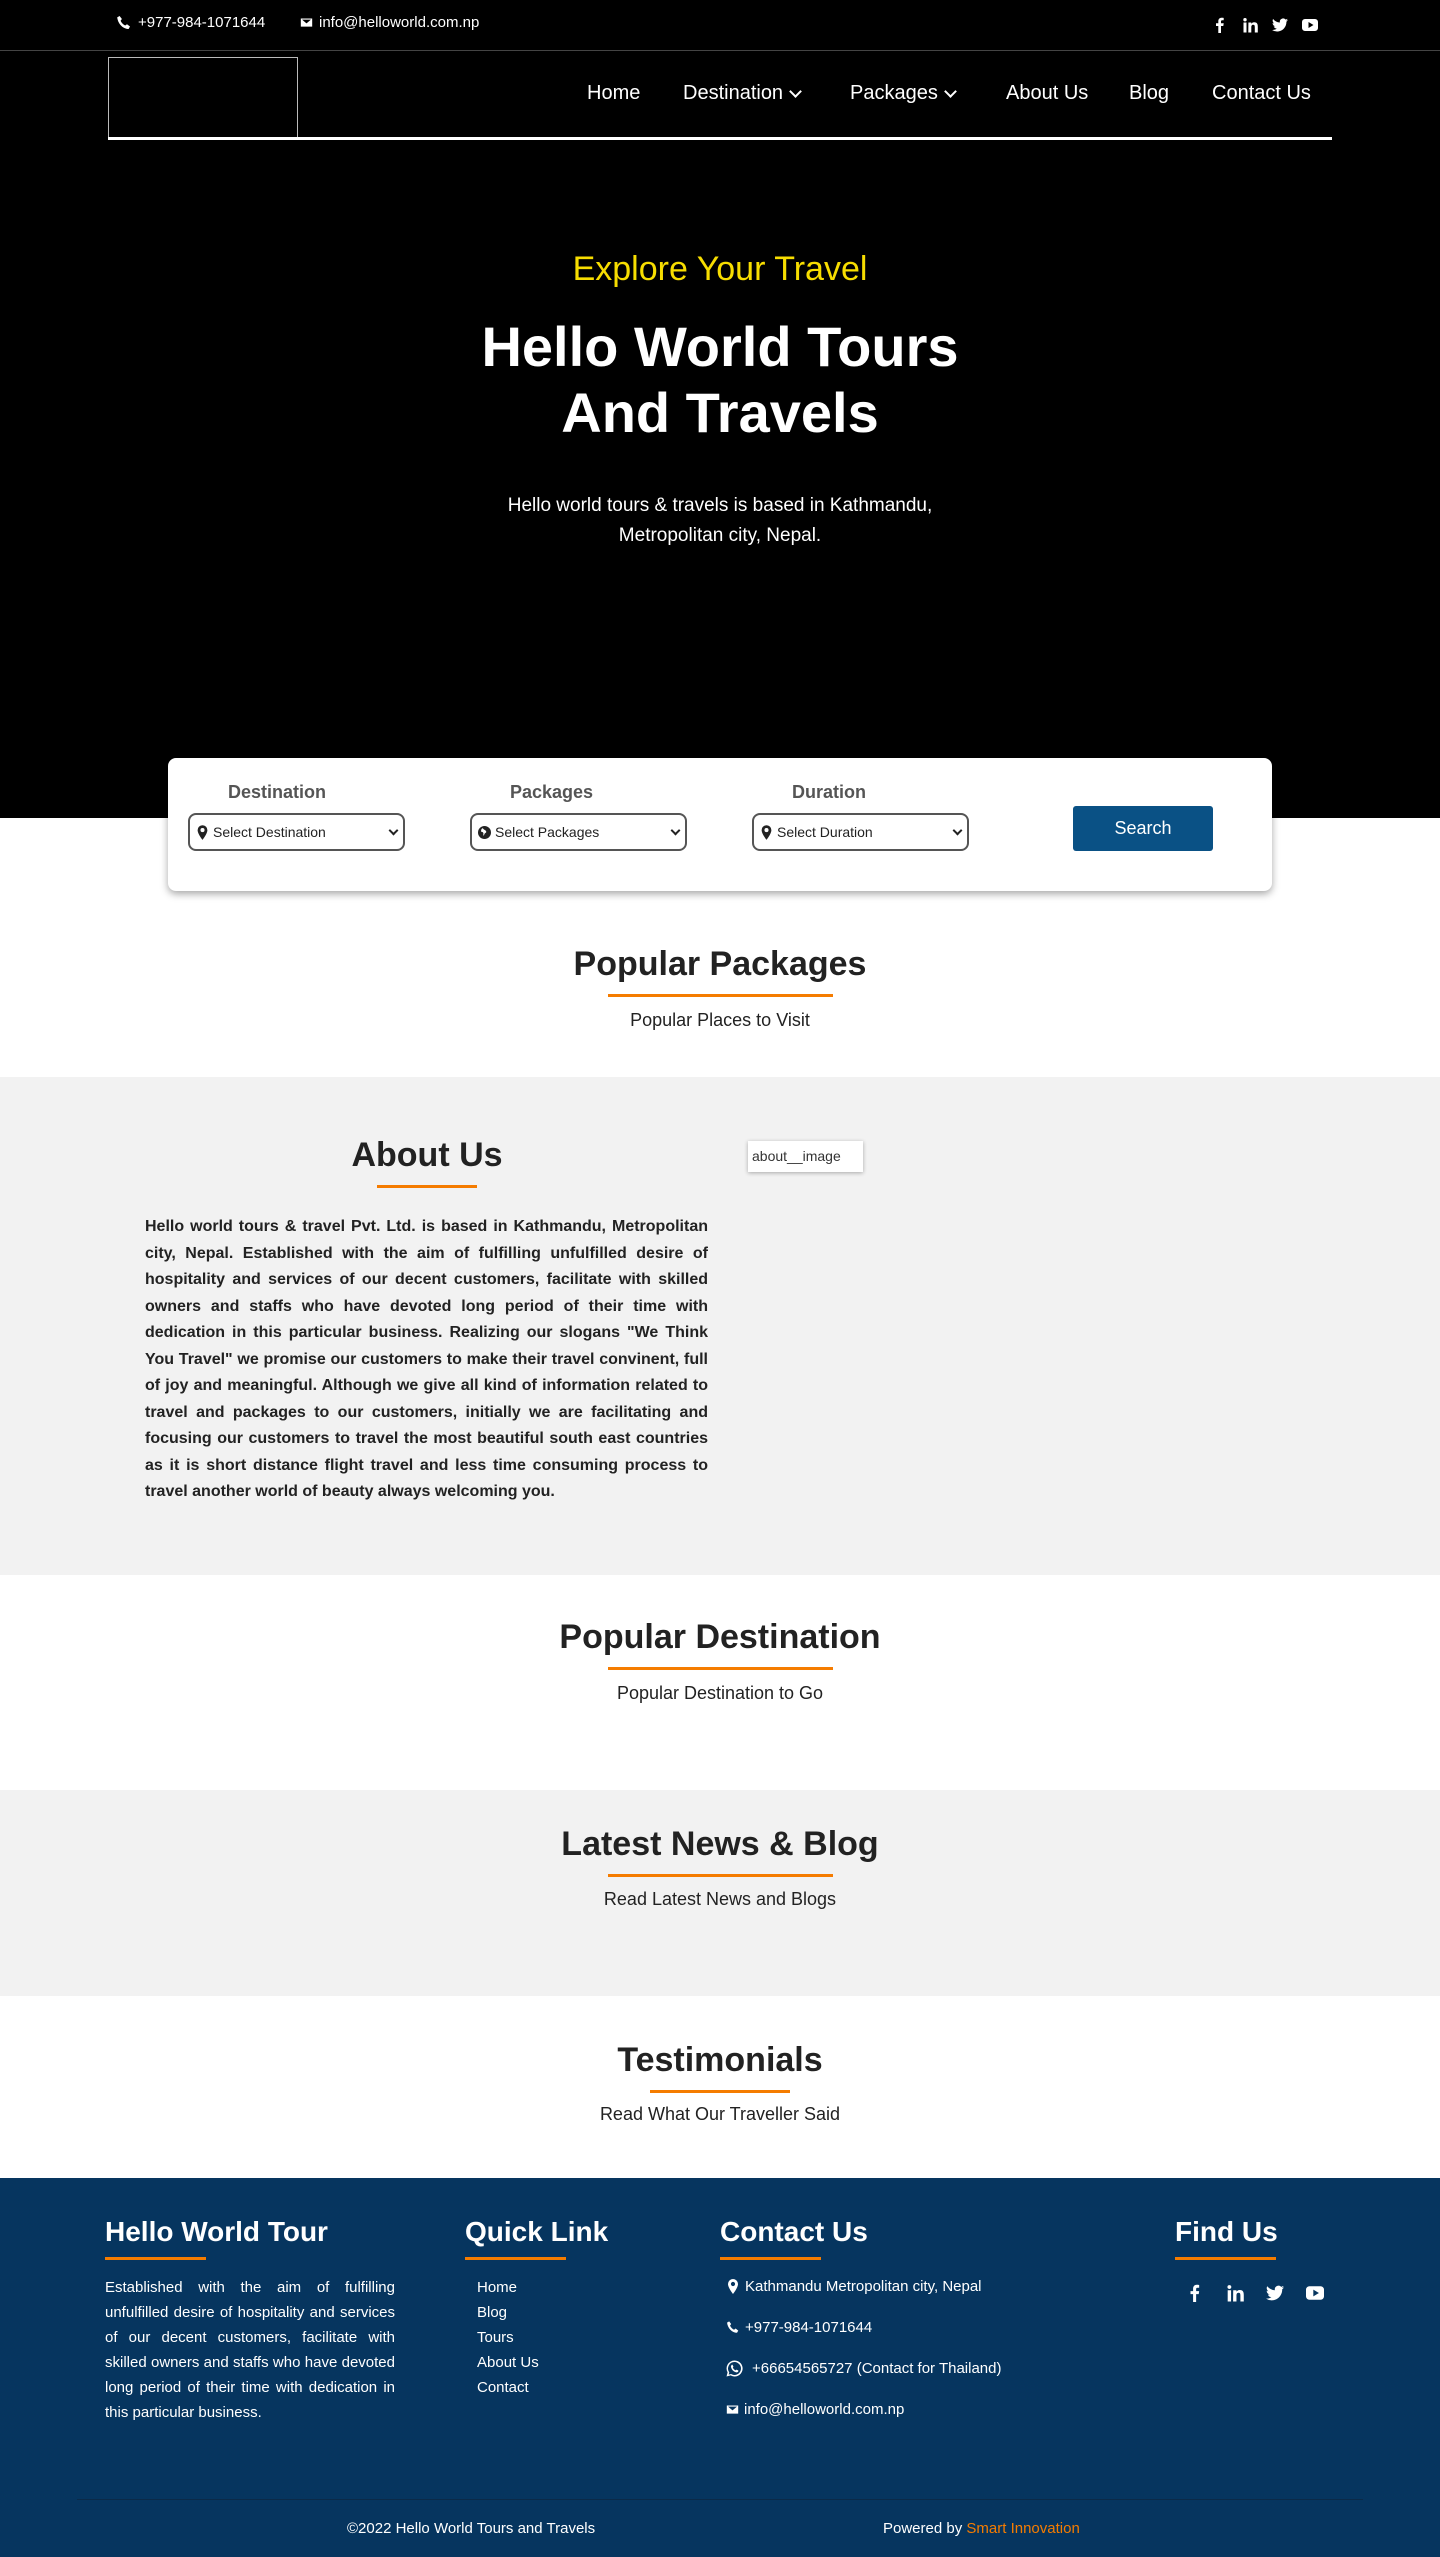 This screenshot has width=1440, height=2557. I want to click on footer-links-title: Quick Link, so click(537, 2231).